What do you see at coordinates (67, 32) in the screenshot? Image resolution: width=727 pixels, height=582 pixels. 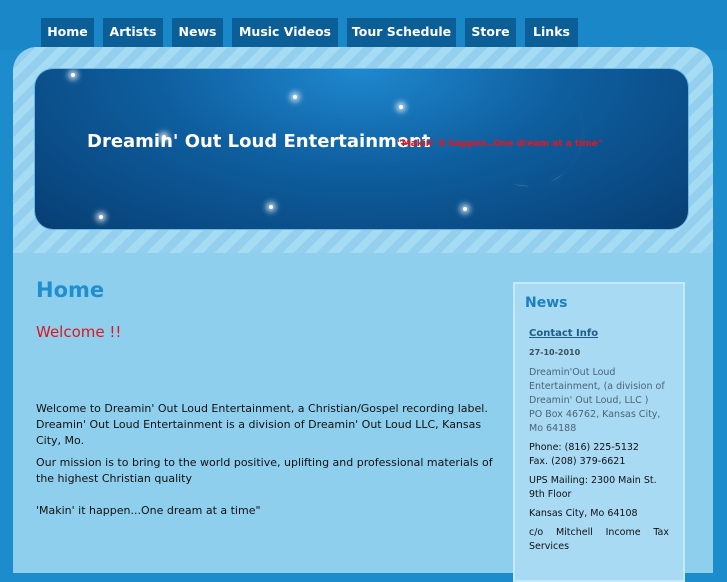 I see `nav-home: Home` at bounding box center [67, 32].